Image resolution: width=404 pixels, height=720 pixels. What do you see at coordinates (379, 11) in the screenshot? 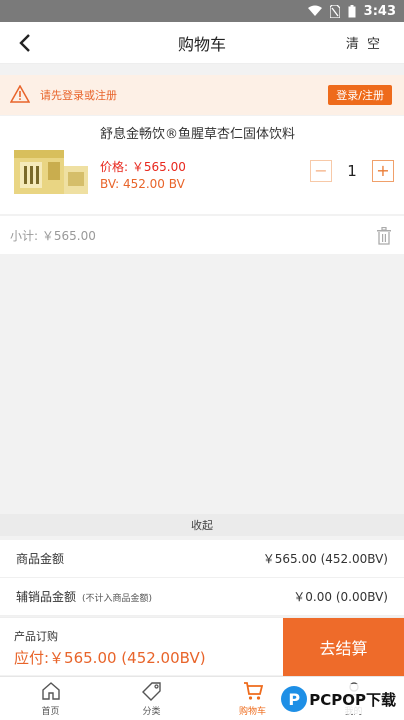
I see `clock: 3:43` at bounding box center [379, 11].